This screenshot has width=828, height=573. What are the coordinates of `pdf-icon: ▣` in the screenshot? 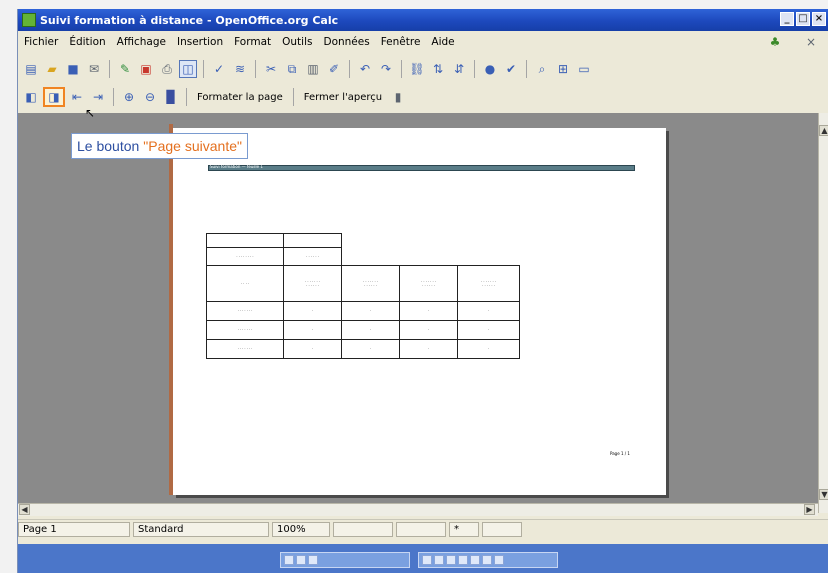 It's located at (146, 69).